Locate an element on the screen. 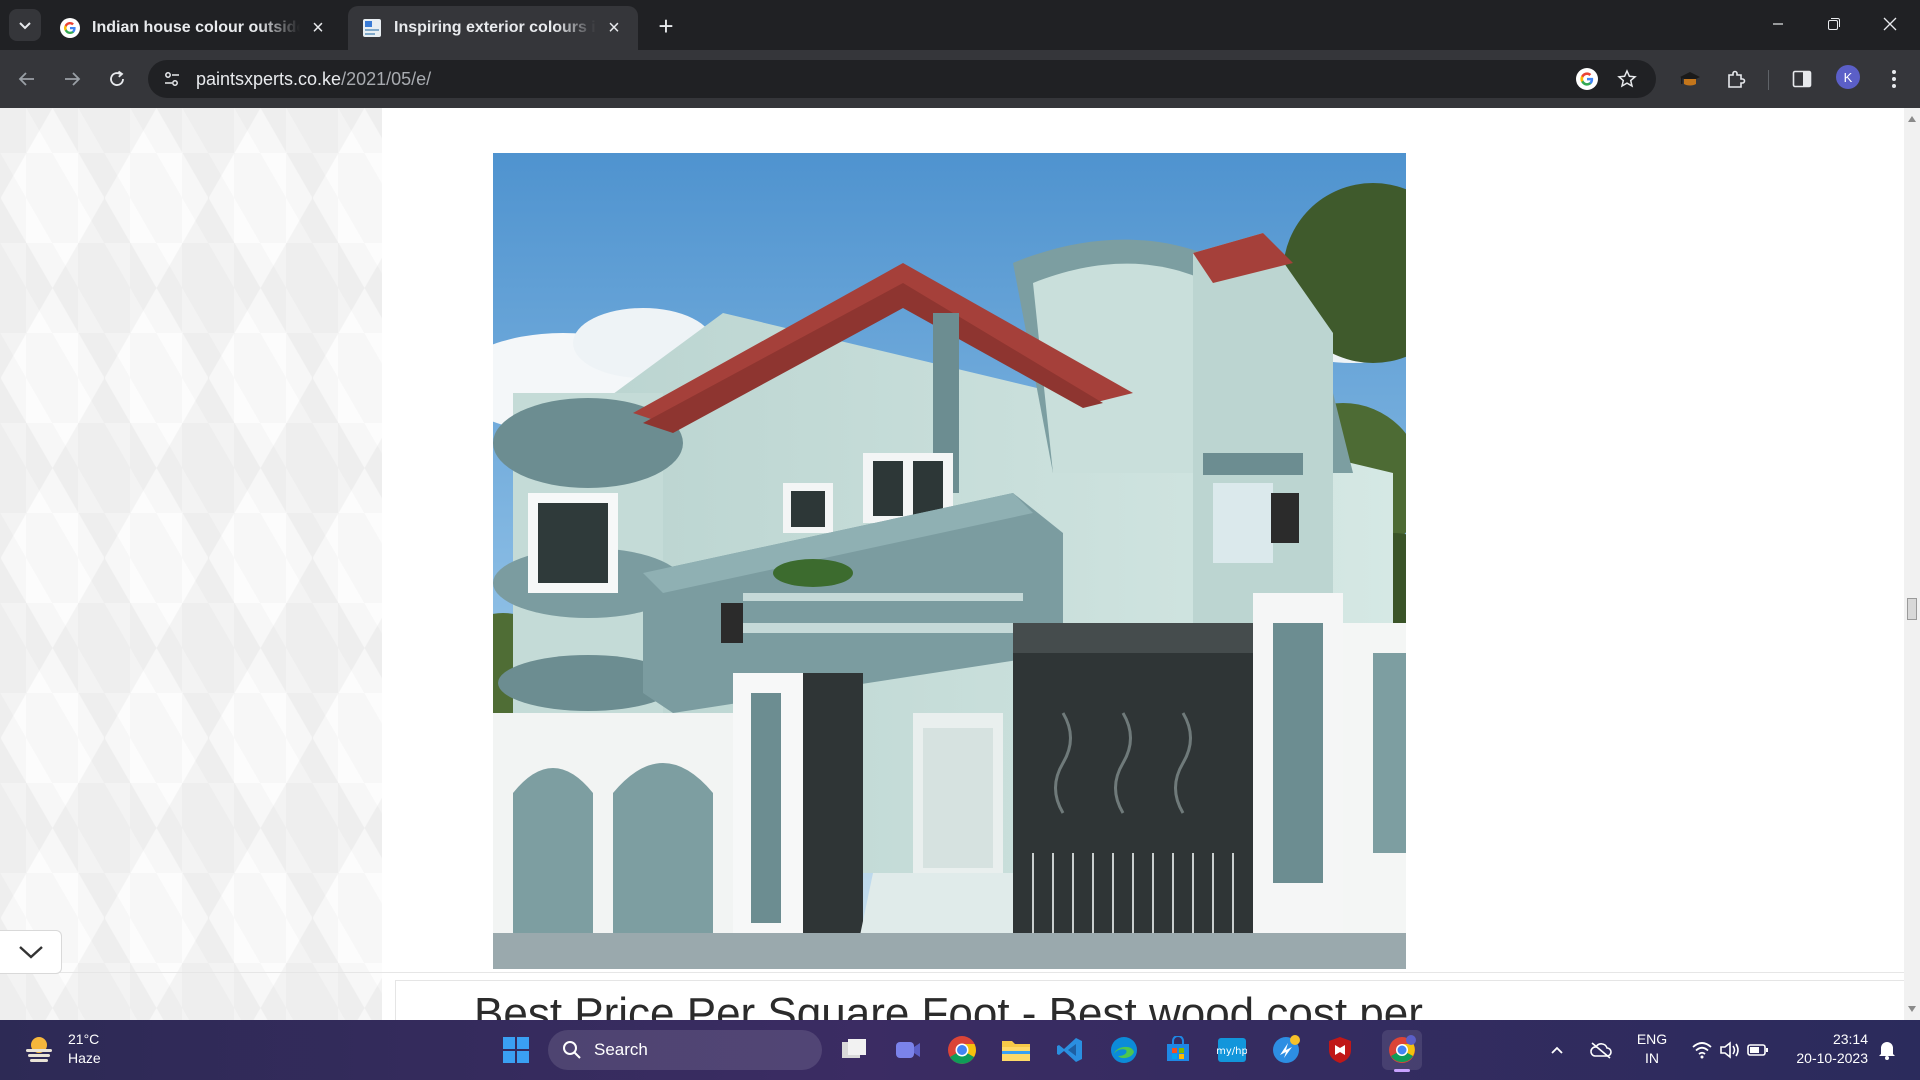  graduation-cap-icon is located at coordinates (1690, 79).